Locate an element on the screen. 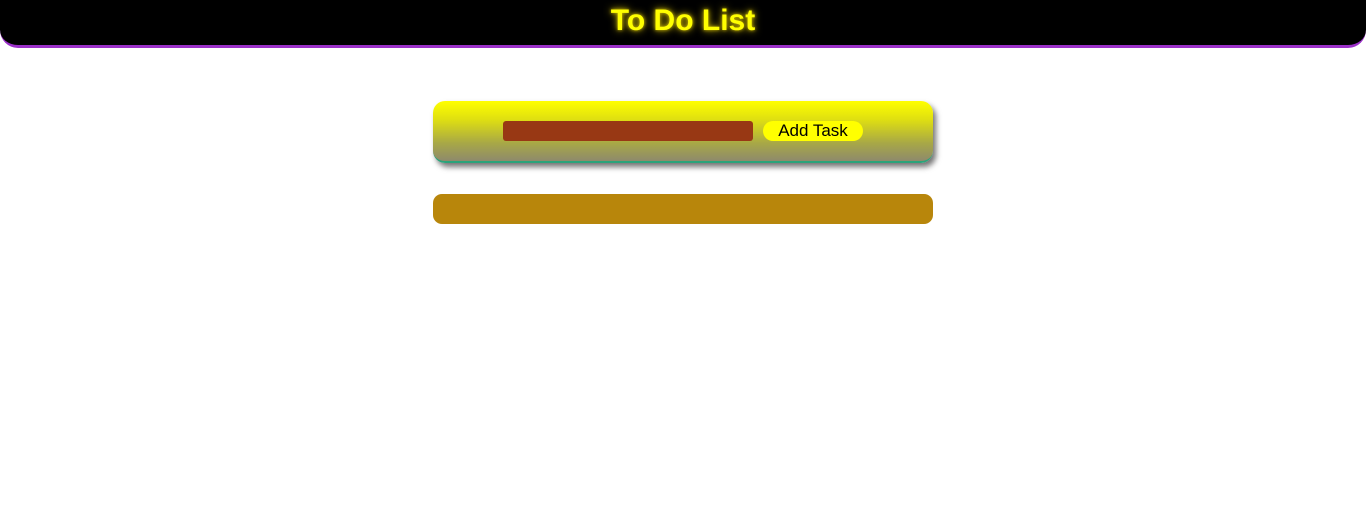 Image resolution: width=1366 pixels, height=511 pixels. task-input is located at coordinates (628, 131).